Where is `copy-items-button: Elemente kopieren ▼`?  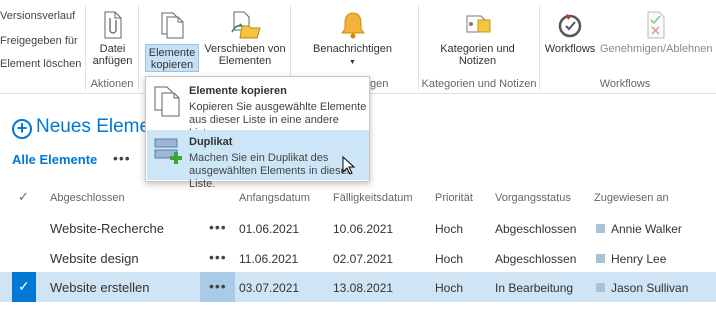
copy-items-button: Elemente kopieren ▼ is located at coordinates (172, 63).